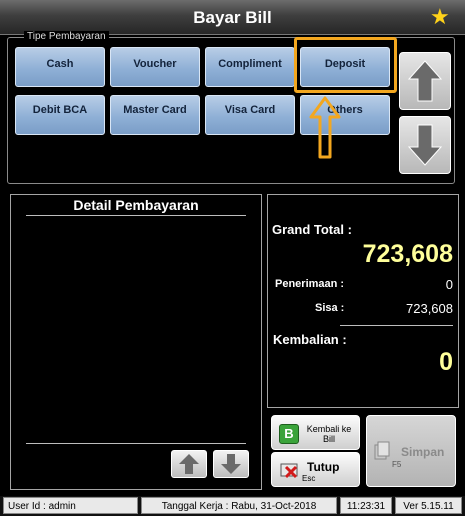 Image resolution: width=465 pixels, height=516 pixels. Describe the element at coordinates (428, 505) in the screenshot. I see `status-version: Ver 5.15.11` at that location.